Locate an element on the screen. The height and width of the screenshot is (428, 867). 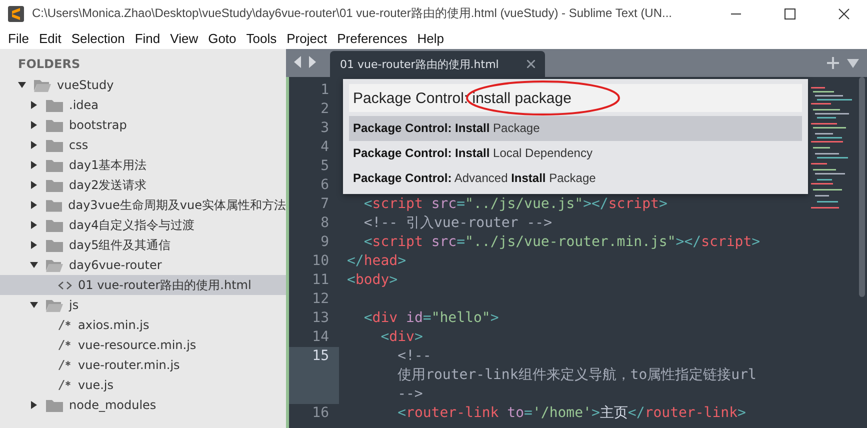
menu-item: Help is located at coordinates (430, 38).